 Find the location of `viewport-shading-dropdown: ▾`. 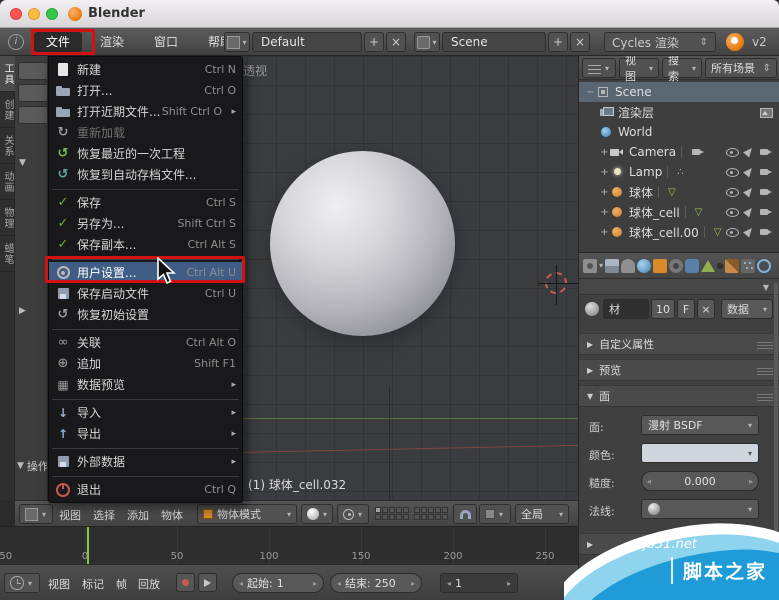

viewport-shading-dropdown: ▾ is located at coordinates (317, 514).